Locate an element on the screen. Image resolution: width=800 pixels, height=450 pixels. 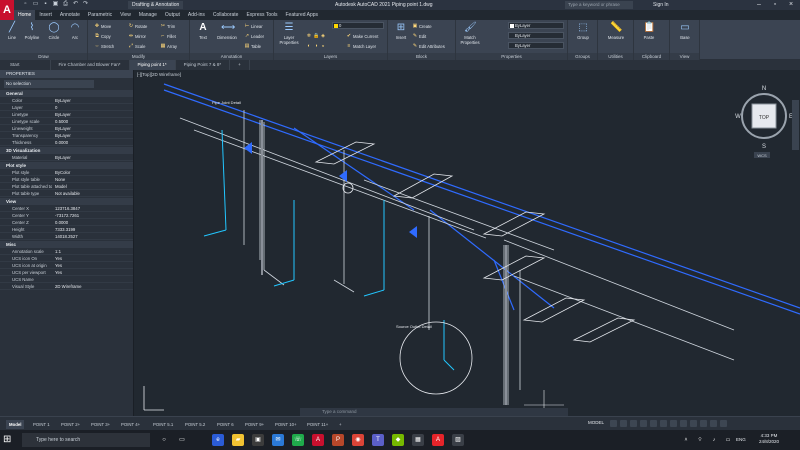
insert-button: ⊞ Insert is located at coordinates (401, 31).